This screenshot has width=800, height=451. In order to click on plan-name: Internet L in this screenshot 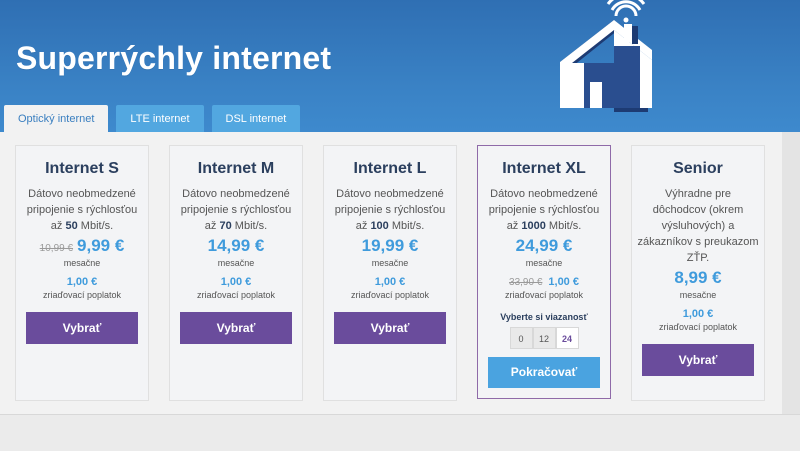, I will do `click(390, 168)`.